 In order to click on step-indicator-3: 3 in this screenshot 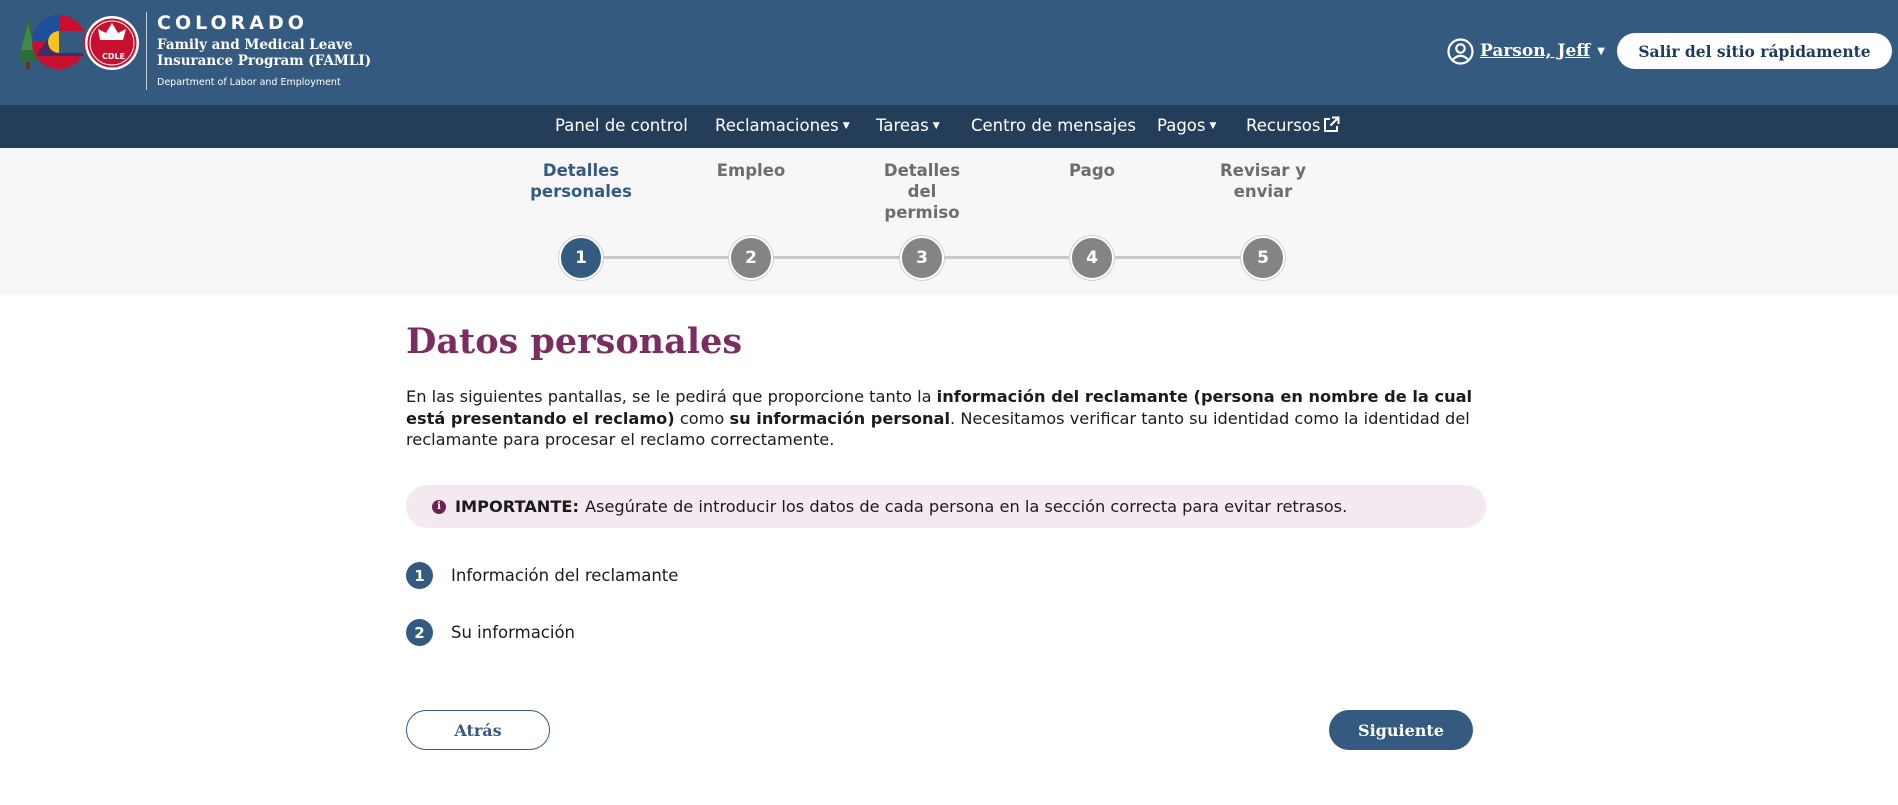, I will do `click(922, 258)`.